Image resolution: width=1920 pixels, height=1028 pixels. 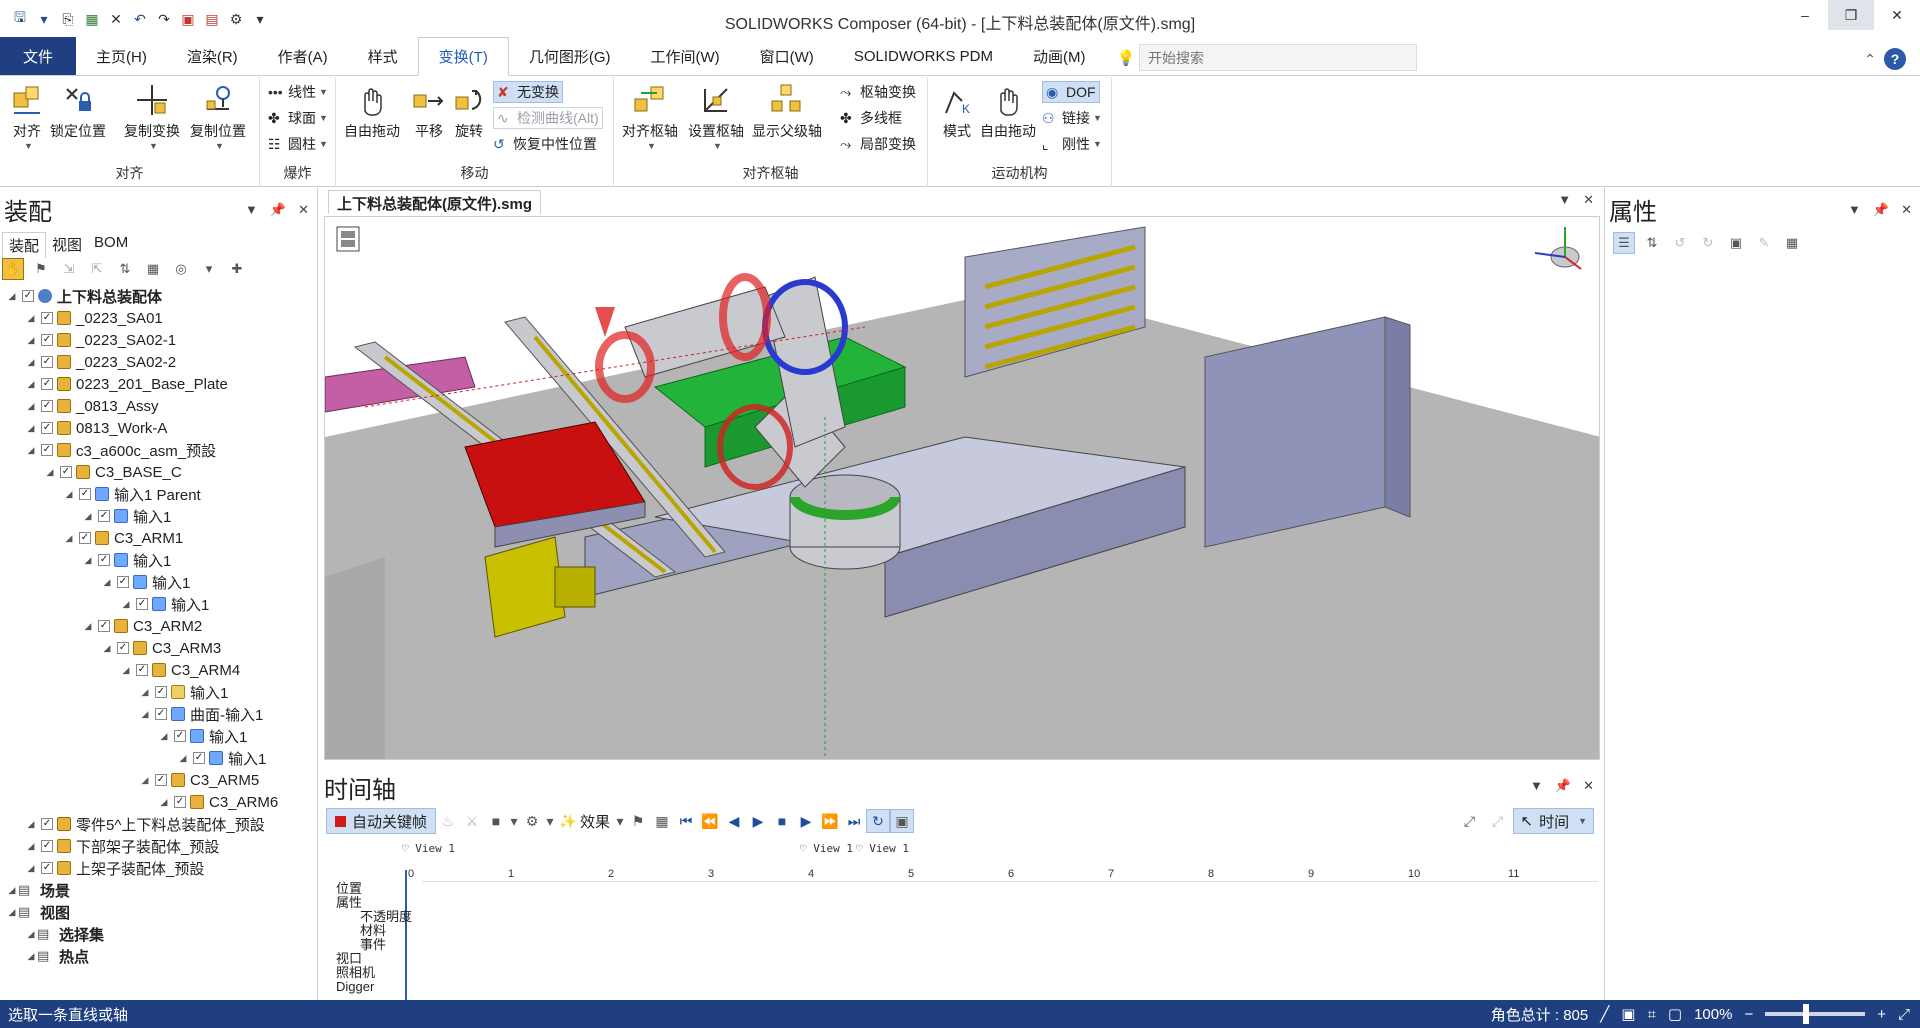 I want to click on tree-node: ◢ ✓ c3_a600c_asm_预設, so click(x=158, y=450).